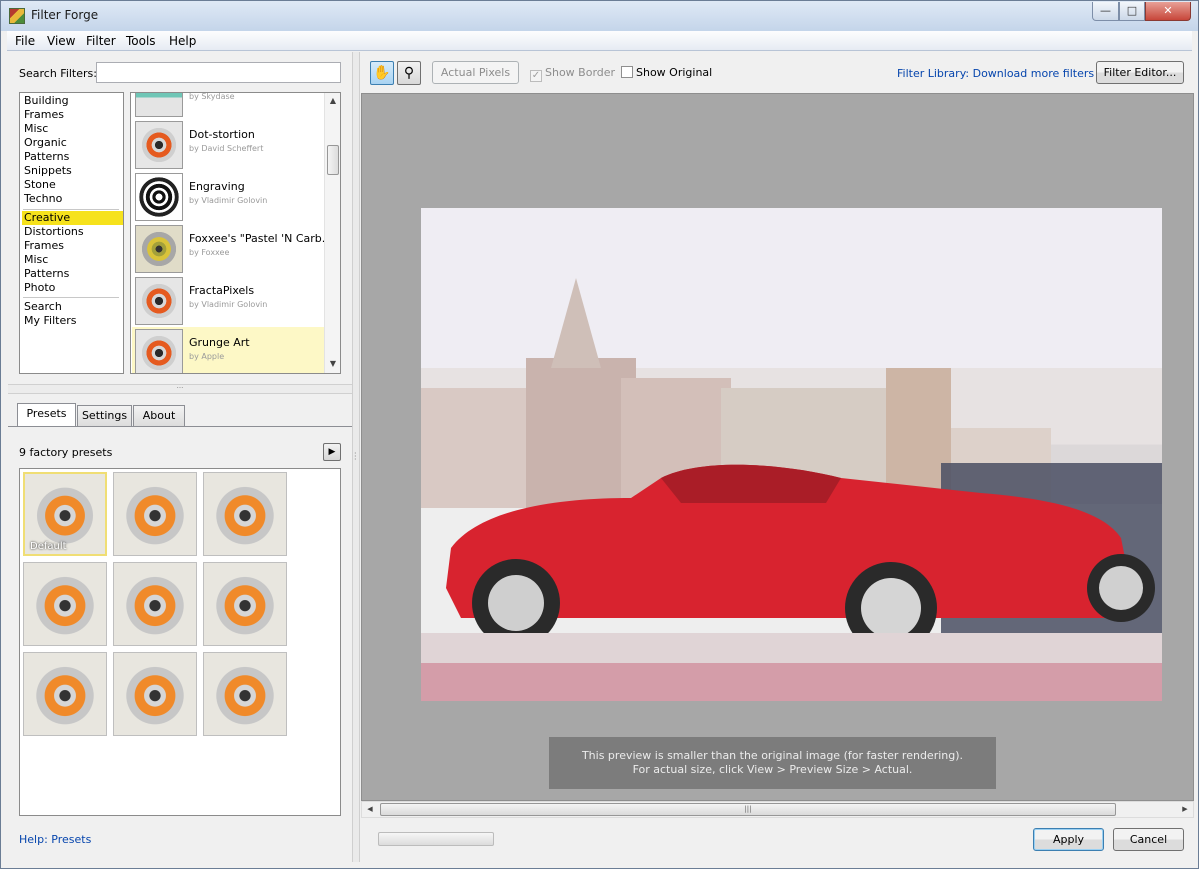 This screenshot has width=1199, height=869. What do you see at coordinates (409, 73) in the screenshot?
I see `zoom-tool-icon: ⚲` at bounding box center [409, 73].